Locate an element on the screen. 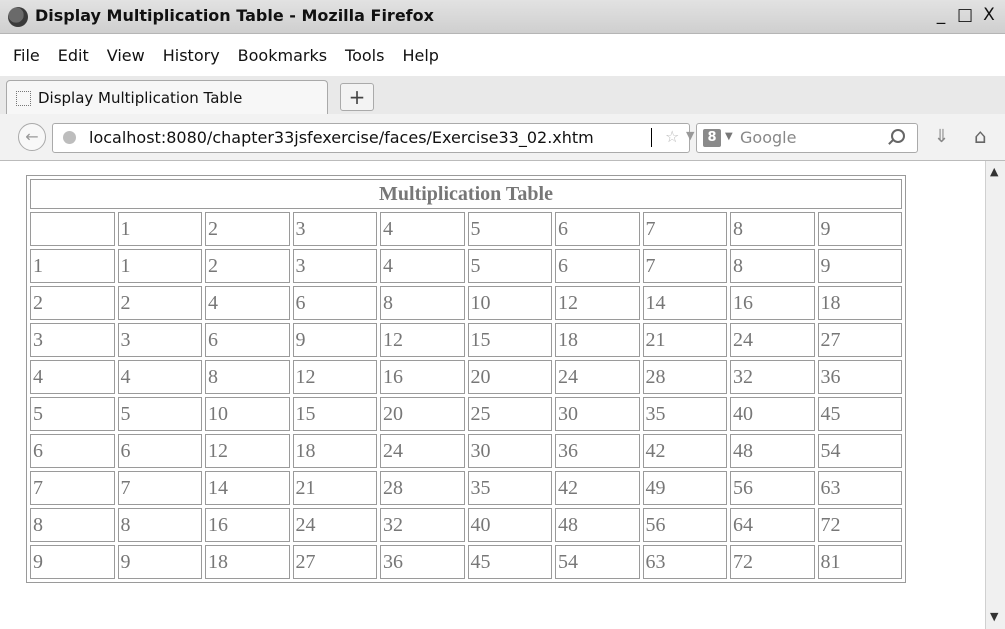  menu-edit: Edit is located at coordinates (72, 56).